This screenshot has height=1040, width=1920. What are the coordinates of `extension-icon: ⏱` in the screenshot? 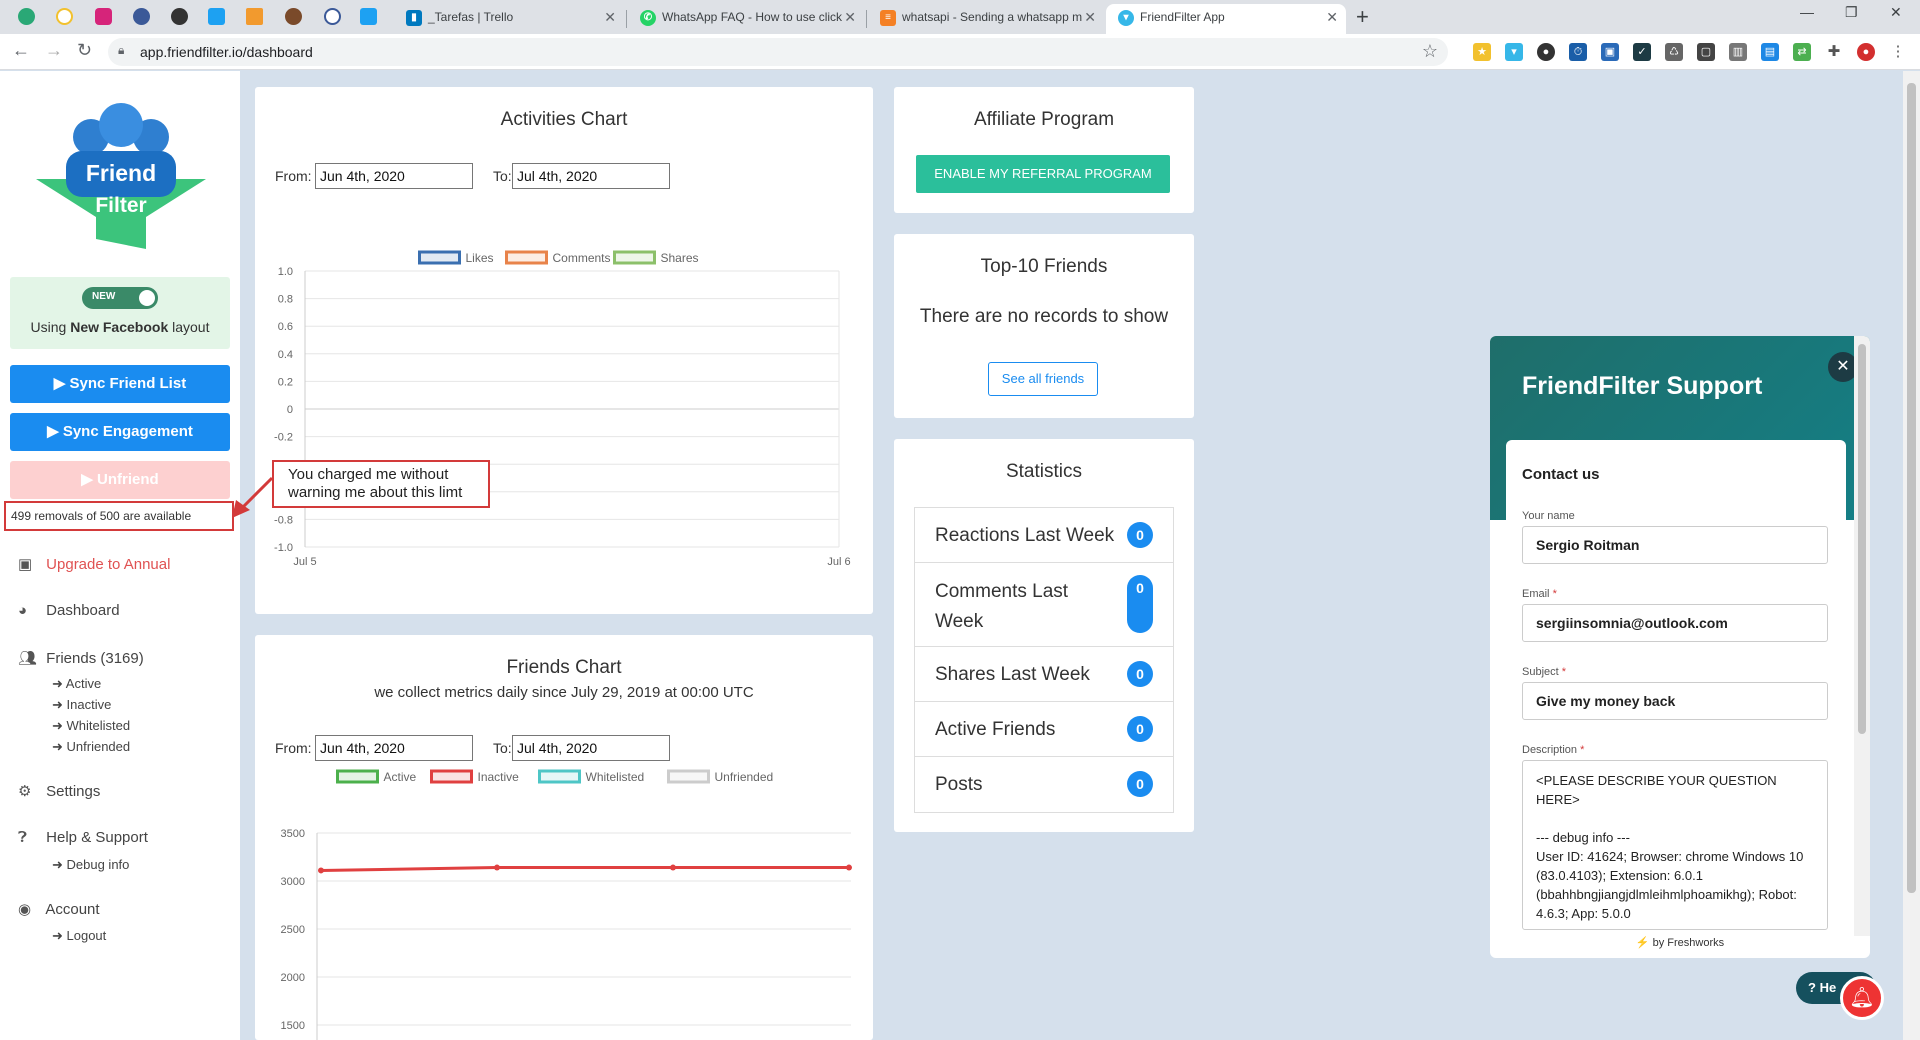 It's located at (1578, 52).